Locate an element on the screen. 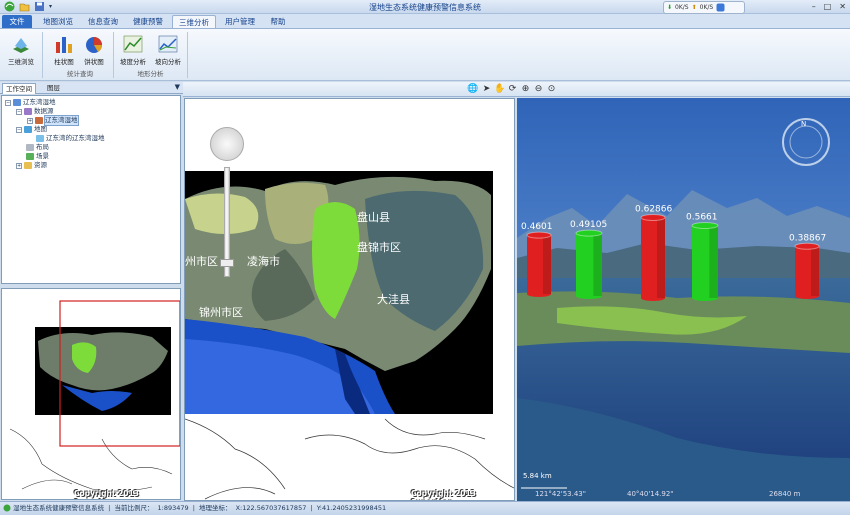 The width and height of the screenshot is (850, 515). globe-icon: 🌐 is located at coordinates (472, 89).